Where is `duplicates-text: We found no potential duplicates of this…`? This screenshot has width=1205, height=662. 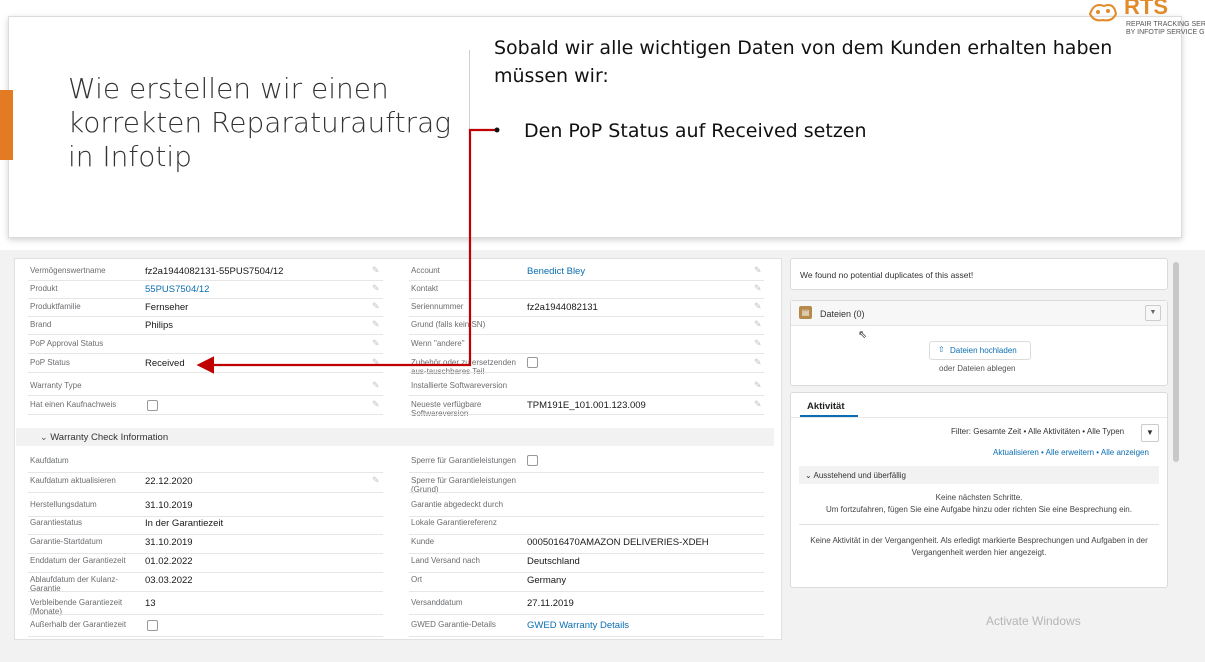 duplicates-text: We found no potential duplicates of this… is located at coordinates (887, 275).